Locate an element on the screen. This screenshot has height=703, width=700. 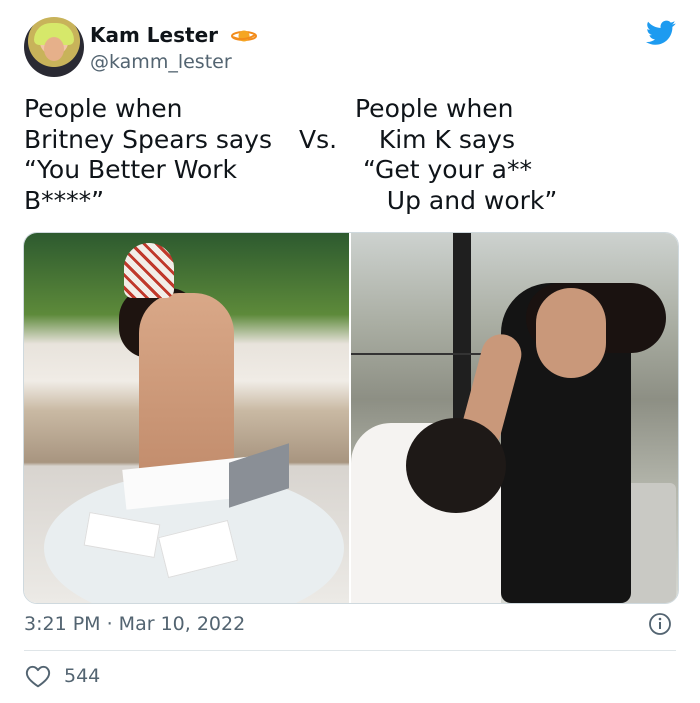
photo-left-scarf is located at coordinates (149, 270).